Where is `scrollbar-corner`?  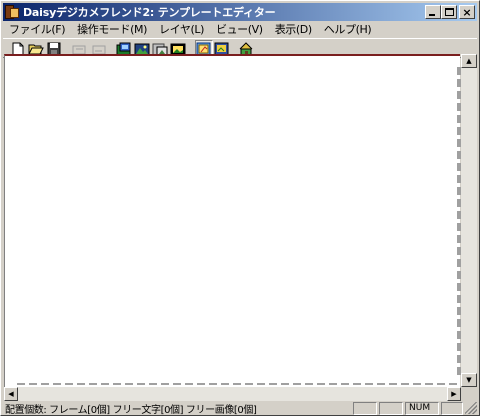 scrollbar-corner is located at coordinates (469, 394).